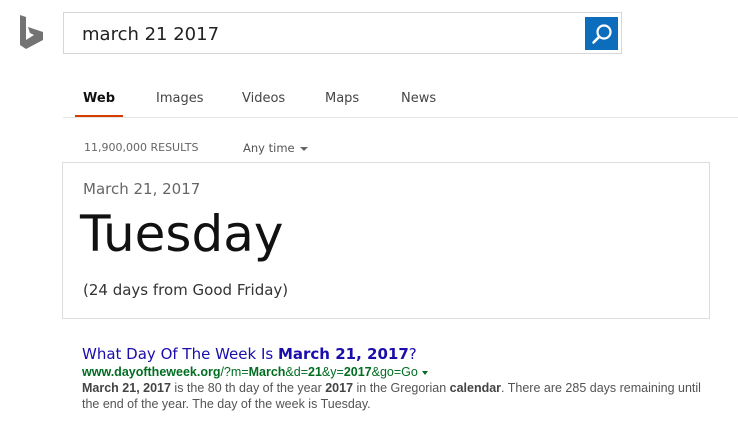 This screenshot has height=424, width=738. I want to click on tab-news: News, so click(418, 98).